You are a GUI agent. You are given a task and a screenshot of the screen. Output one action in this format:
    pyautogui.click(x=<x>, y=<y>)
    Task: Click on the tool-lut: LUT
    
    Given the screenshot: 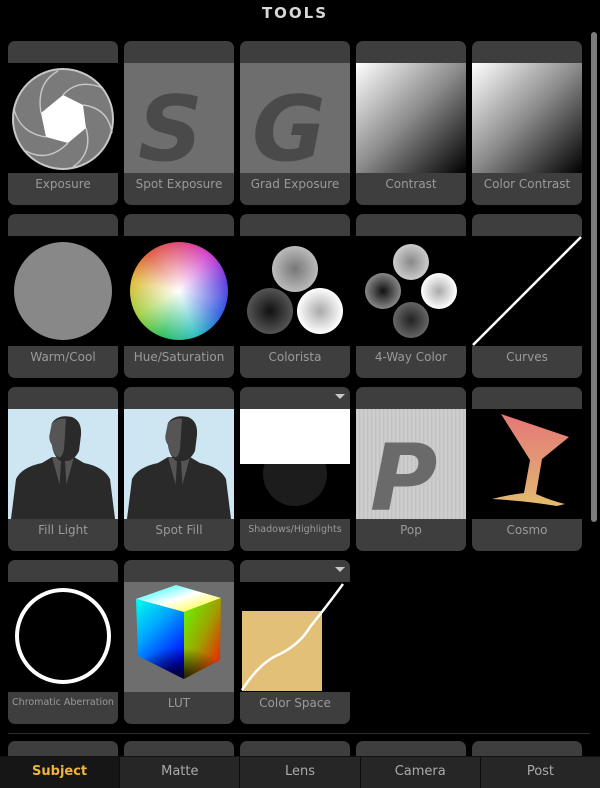 What is the action you would take?
    pyautogui.click(x=179, y=642)
    